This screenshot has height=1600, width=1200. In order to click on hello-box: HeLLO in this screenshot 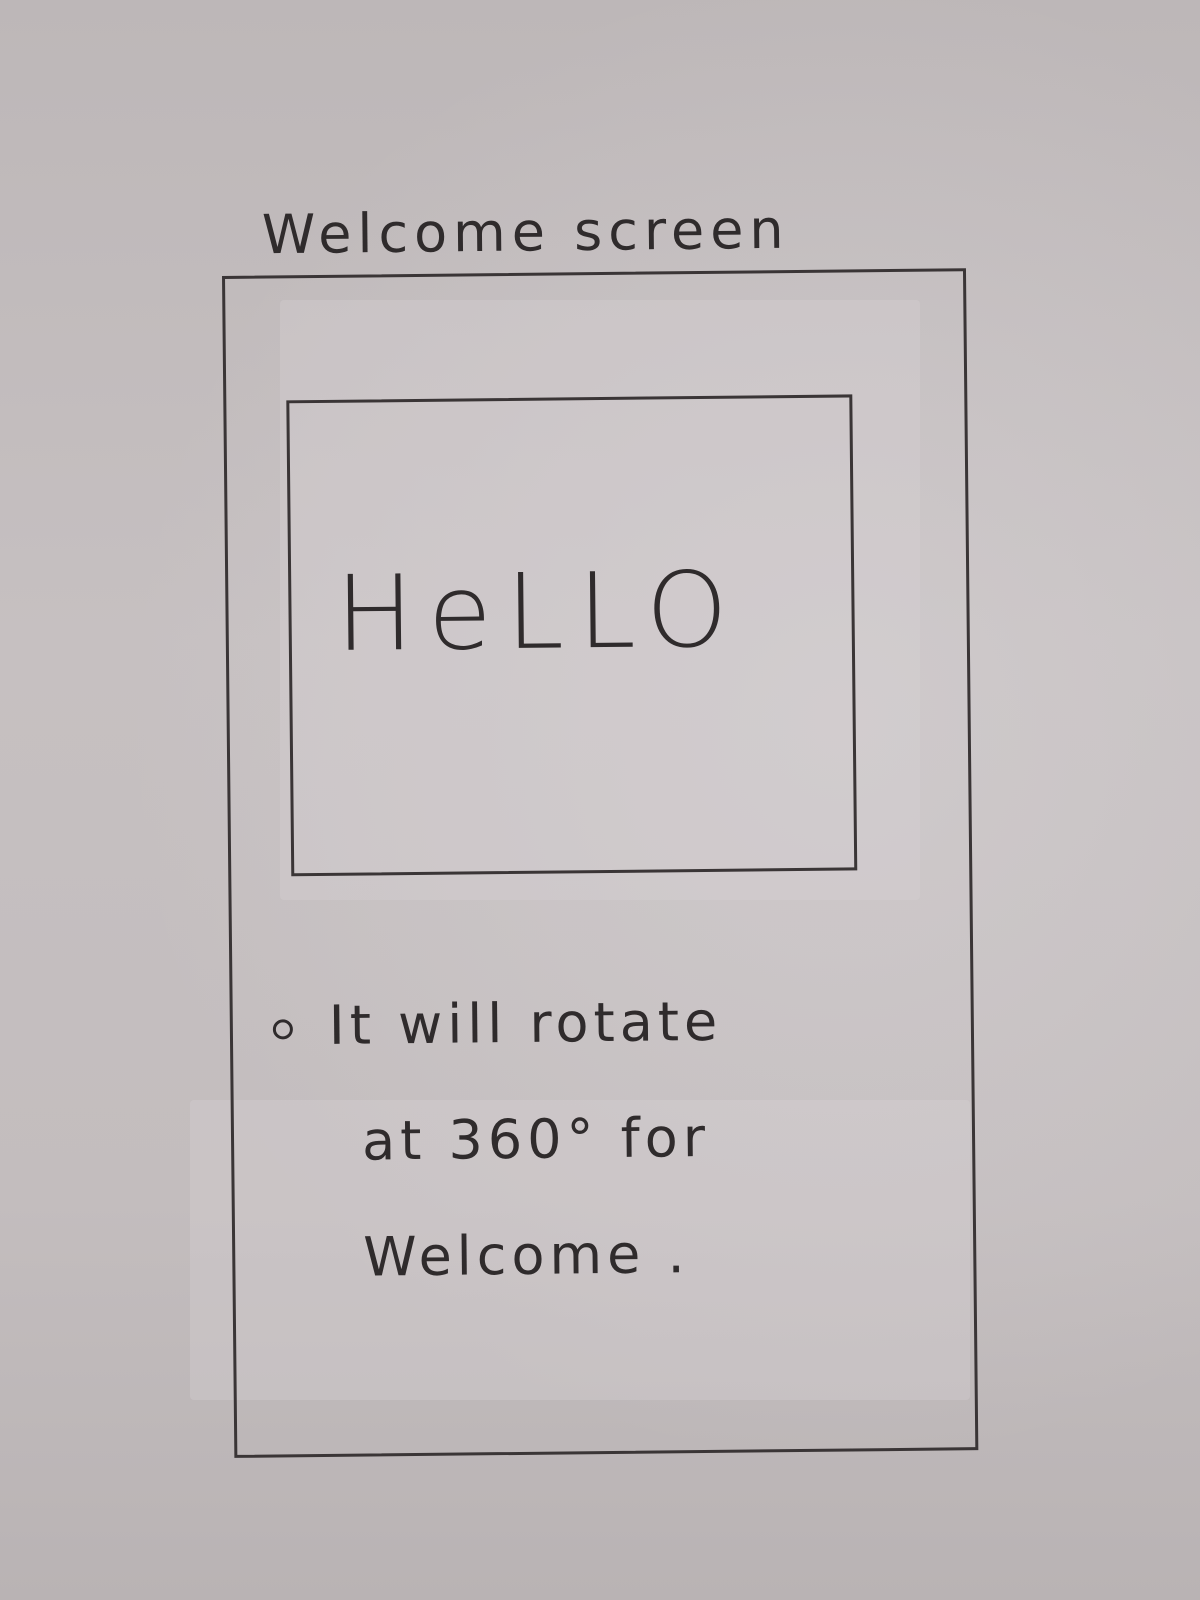, I will do `click(572, 635)`.